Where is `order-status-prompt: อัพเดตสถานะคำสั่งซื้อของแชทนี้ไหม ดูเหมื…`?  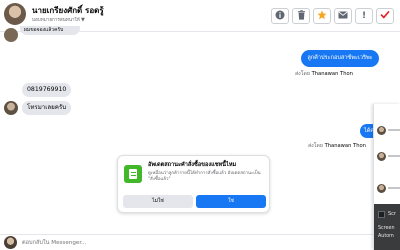
order-status-prompt: อัพเดตสถานะคำสั่งซื้อของแชทนี้ไหม ดูเหมื… is located at coordinates (193, 184).